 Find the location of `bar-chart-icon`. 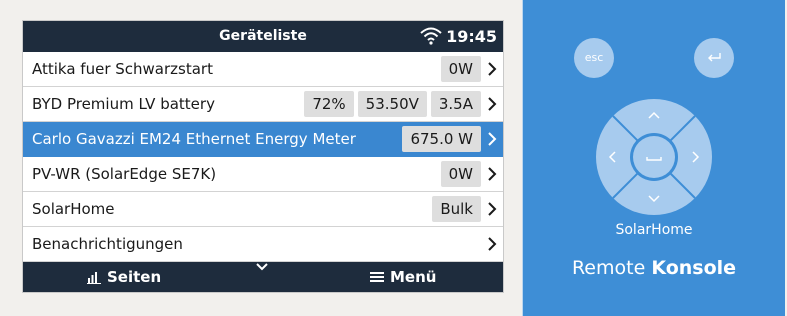

bar-chart-icon is located at coordinates (94, 277).